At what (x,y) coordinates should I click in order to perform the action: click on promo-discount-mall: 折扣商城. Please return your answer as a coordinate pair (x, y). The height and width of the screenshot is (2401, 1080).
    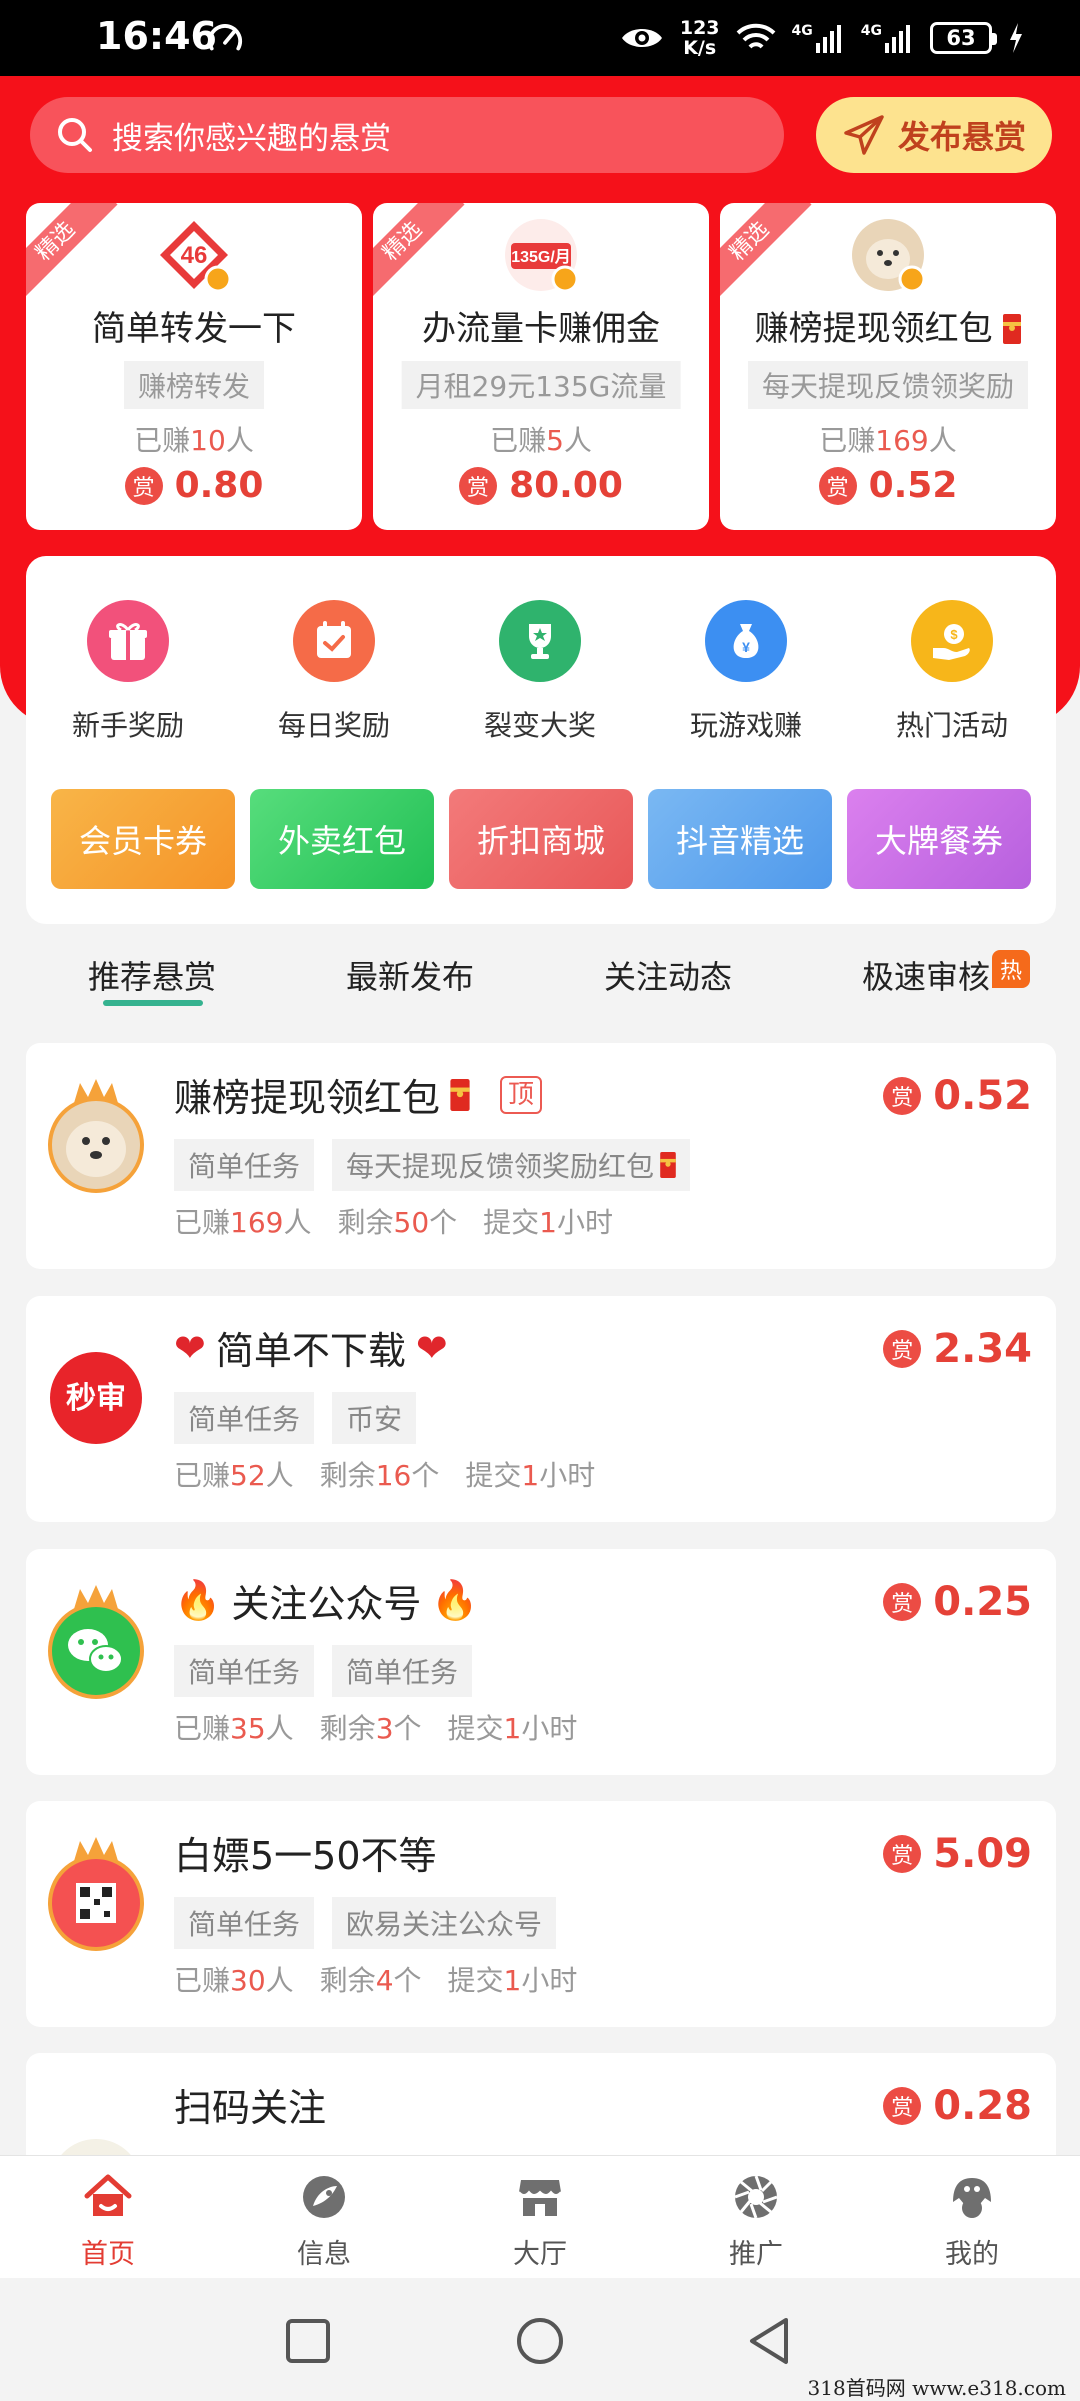
    Looking at the image, I should click on (541, 839).